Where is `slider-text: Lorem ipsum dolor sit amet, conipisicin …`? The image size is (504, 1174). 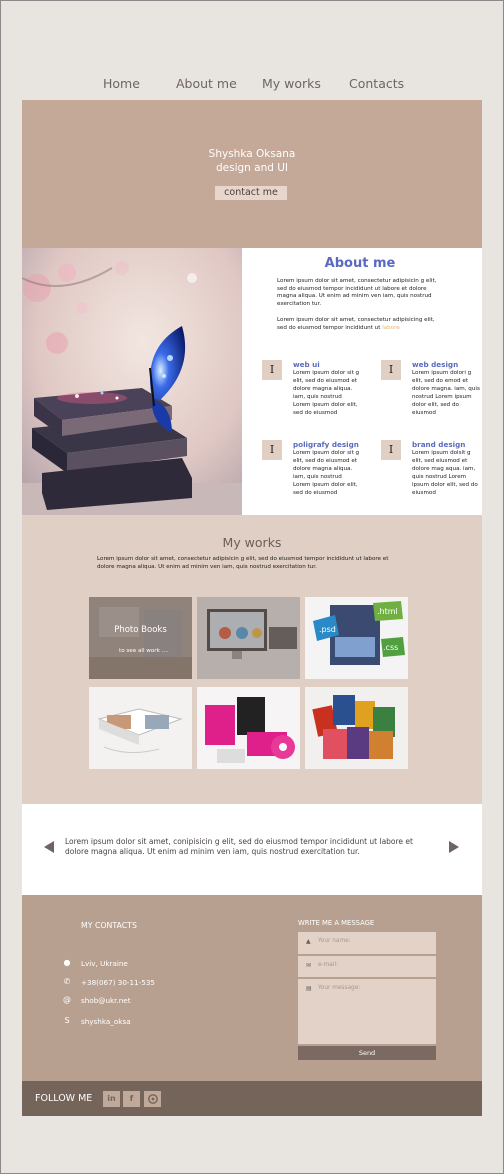
slider-text: Lorem ipsum dolor sit amet, conipisicin … is located at coordinates (239, 846).